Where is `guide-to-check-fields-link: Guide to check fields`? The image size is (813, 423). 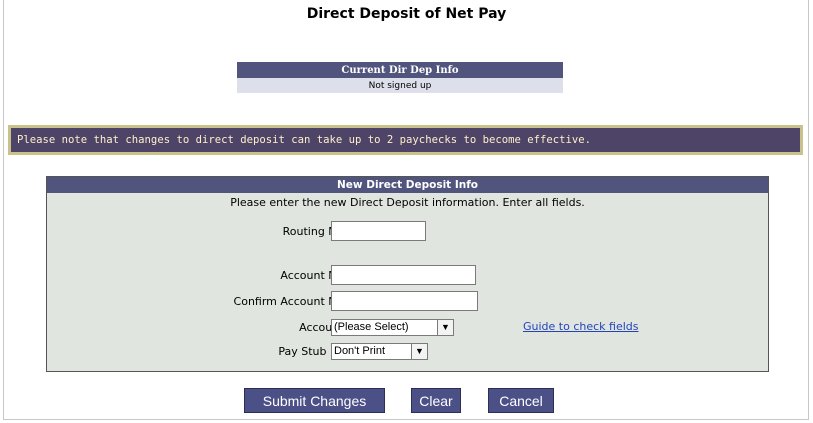
guide-to-check-fields-link: Guide to check fields is located at coordinates (581, 327).